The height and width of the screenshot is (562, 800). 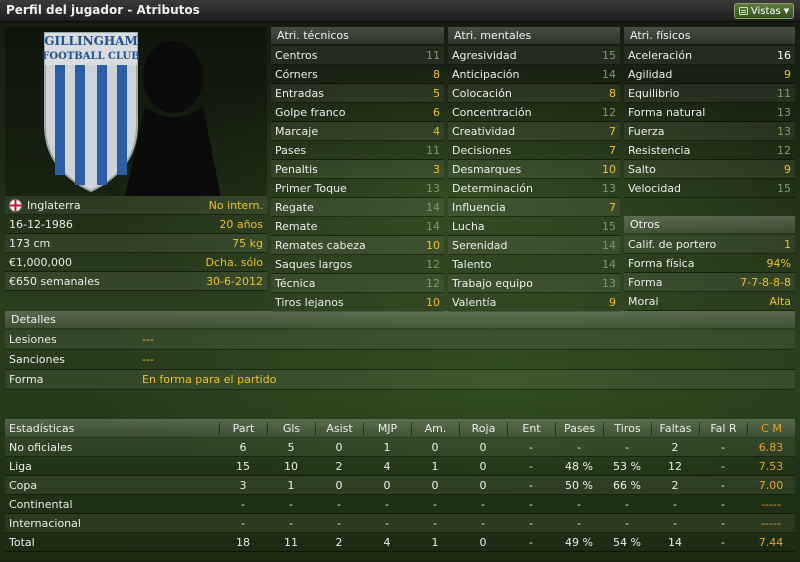 What do you see at coordinates (771, 466) in the screenshot?
I see `stats-cell: 7.53` at bounding box center [771, 466].